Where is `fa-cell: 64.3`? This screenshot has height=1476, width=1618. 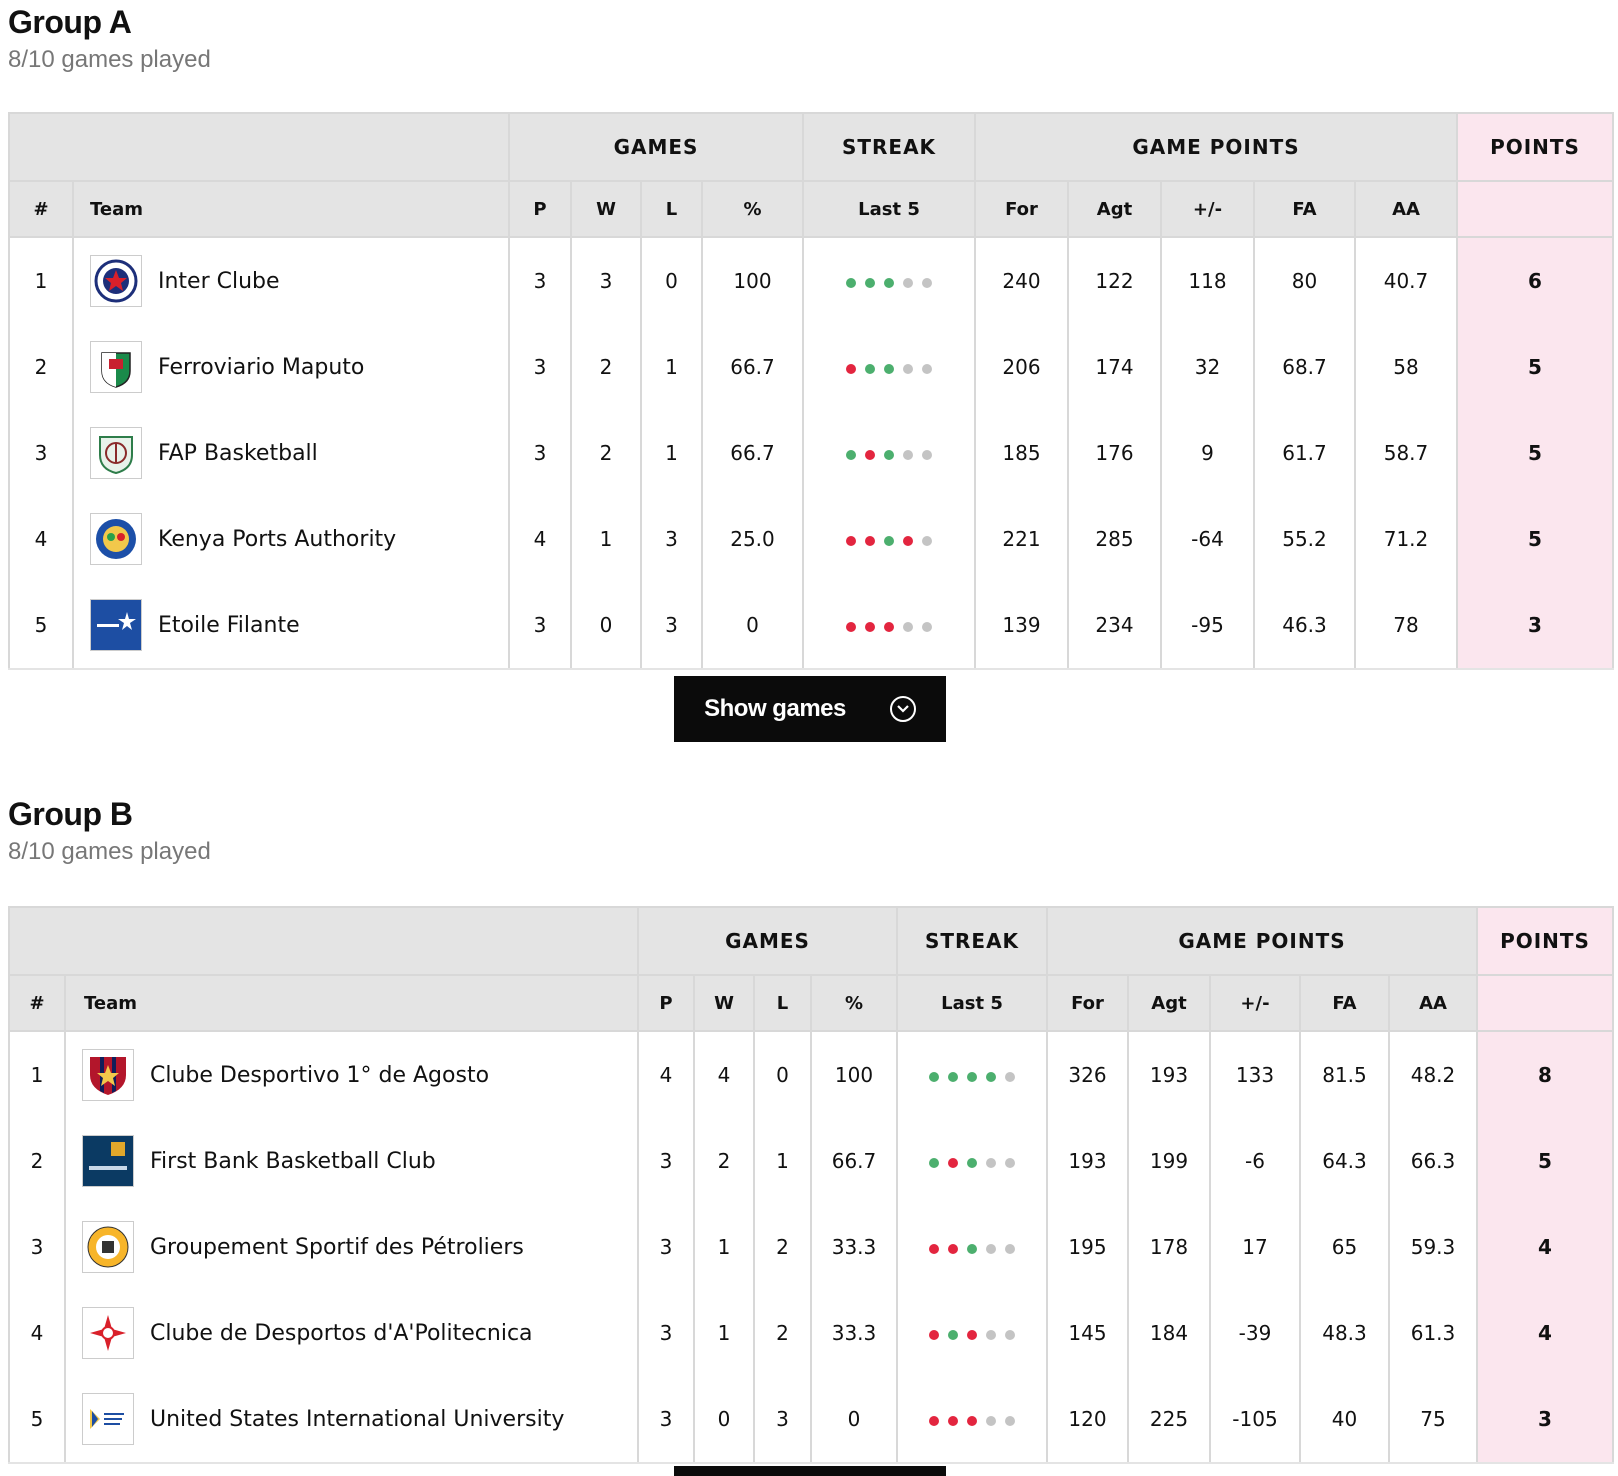 fa-cell: 64.3 is located at coordinates (1344, 1161).